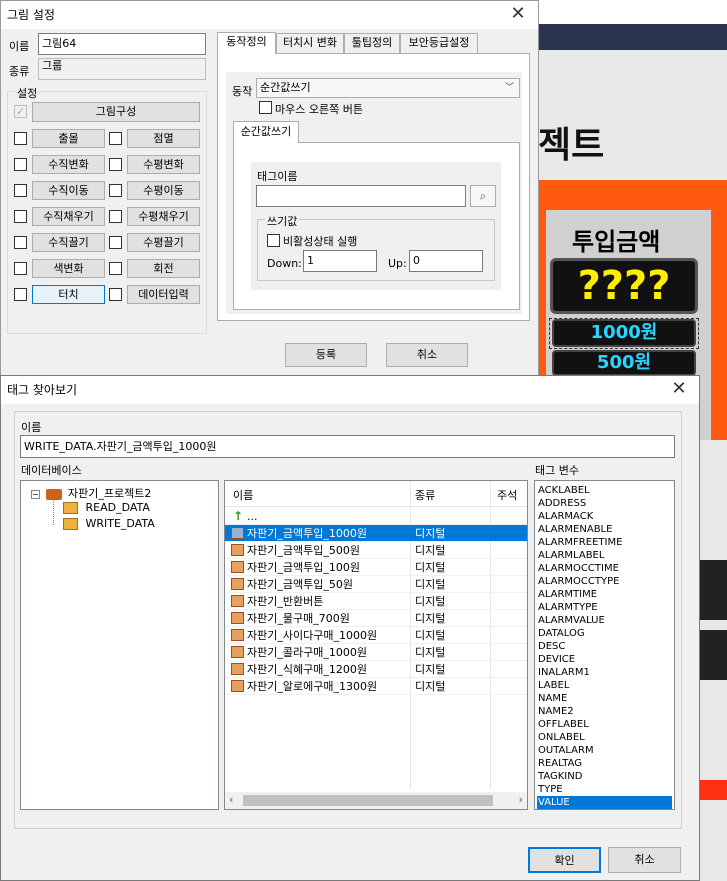 The height and width of the screenshot is (881, 727). Describe the element at coordinates (68, 242) in the screenshot. I see `option-button-v-drag: 수직끌기` at that location.